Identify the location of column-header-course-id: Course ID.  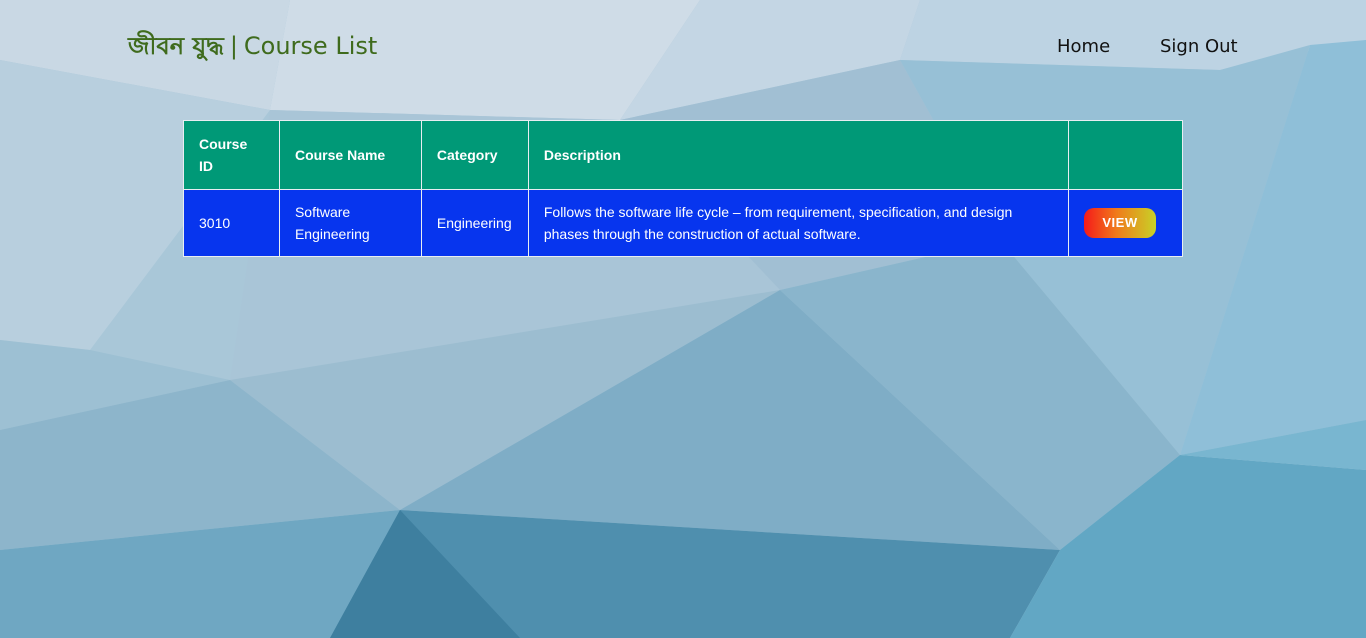
(231, 155).